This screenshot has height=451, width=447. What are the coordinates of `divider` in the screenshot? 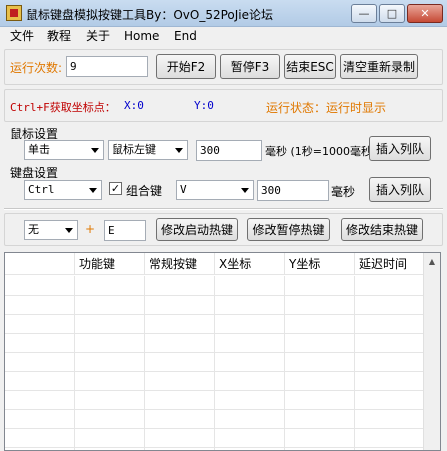 It's located at (223, 209).